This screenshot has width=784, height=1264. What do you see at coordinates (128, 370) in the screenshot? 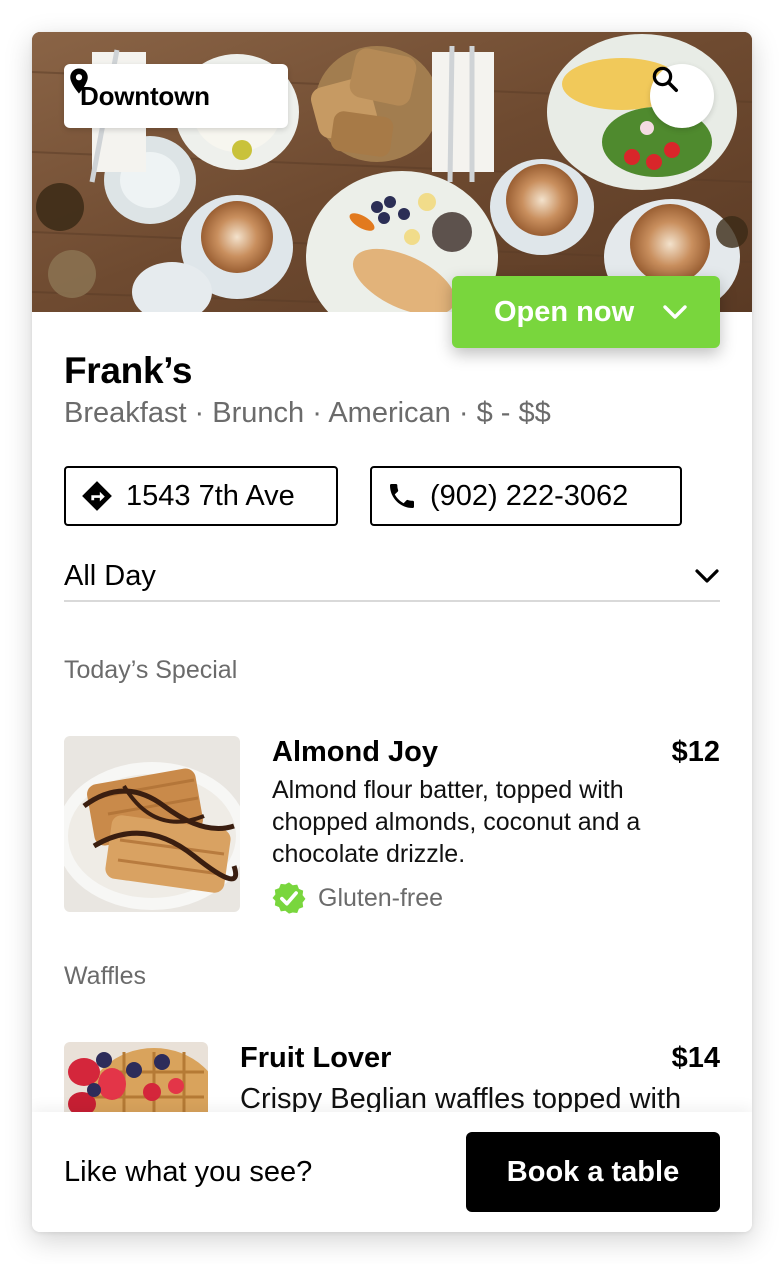
I see `restaurant-name: Frank’s` at bounding box center [128, 370].